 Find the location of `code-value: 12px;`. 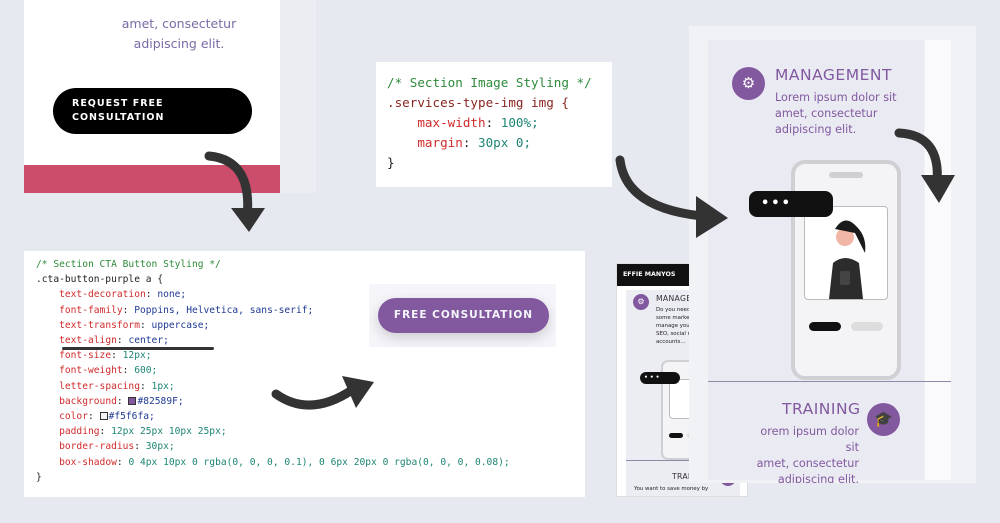

code-value: 12px; is located at coordinates (137, 356).